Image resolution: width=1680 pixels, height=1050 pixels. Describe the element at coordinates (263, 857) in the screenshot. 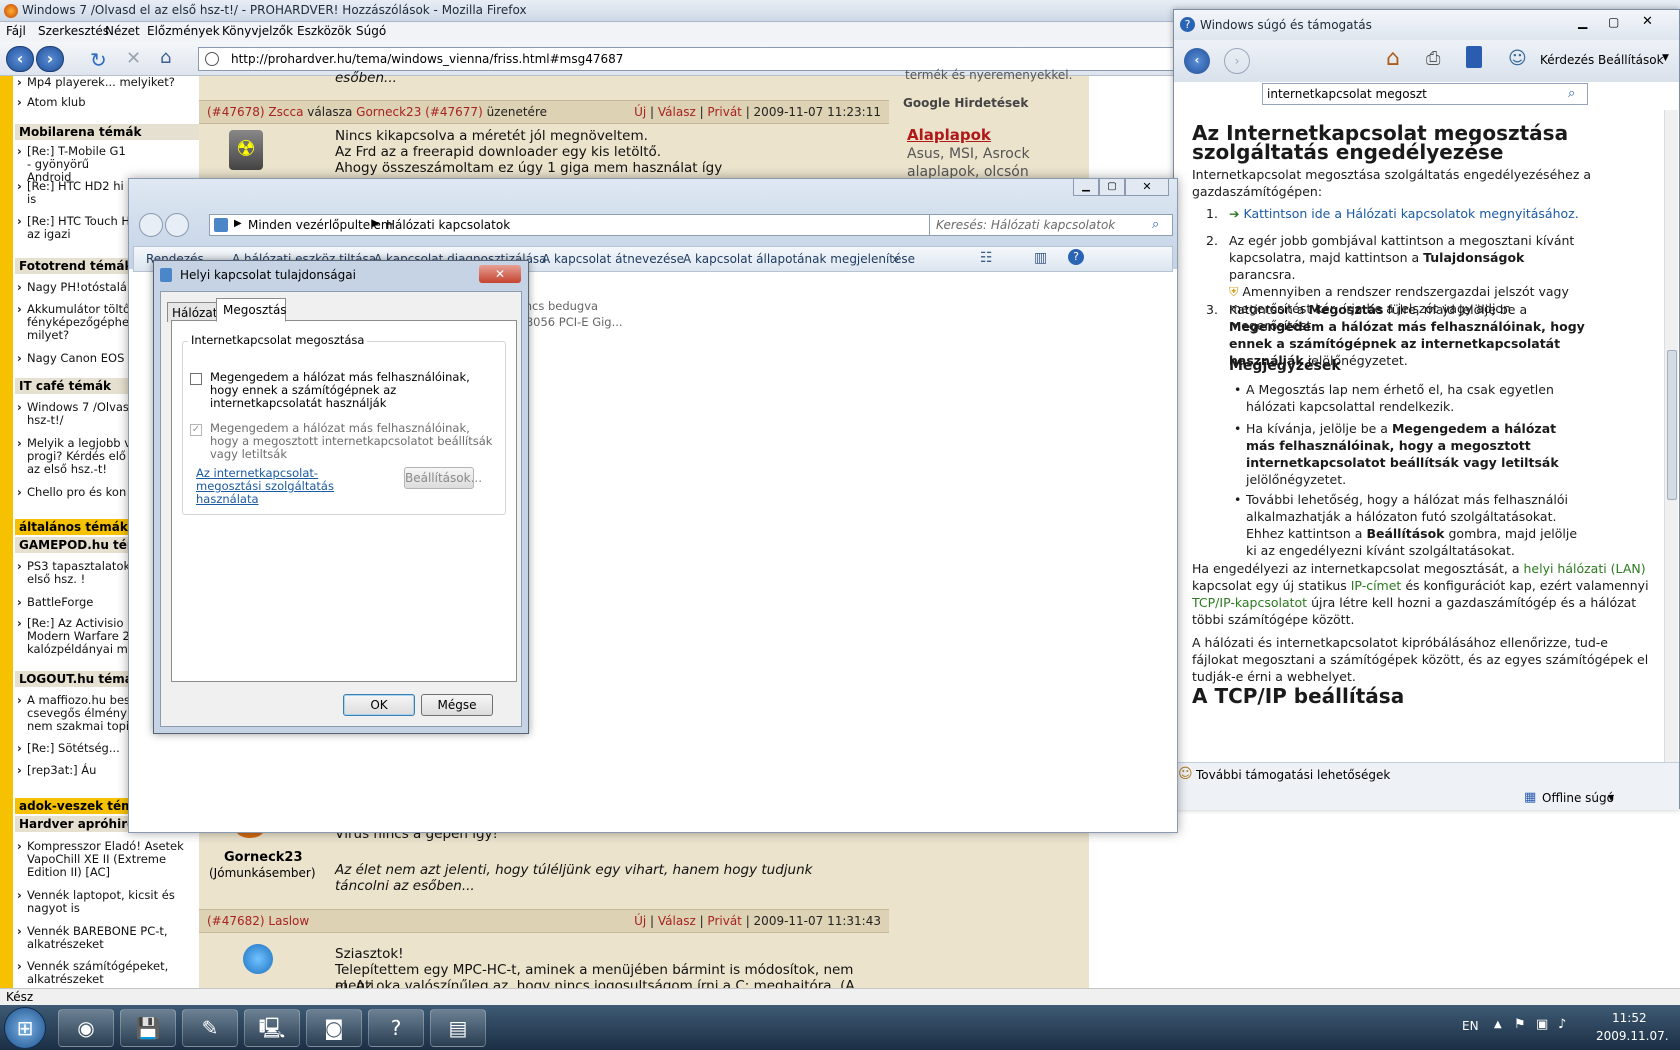

I see `post-author: Gorneck23` at that location.